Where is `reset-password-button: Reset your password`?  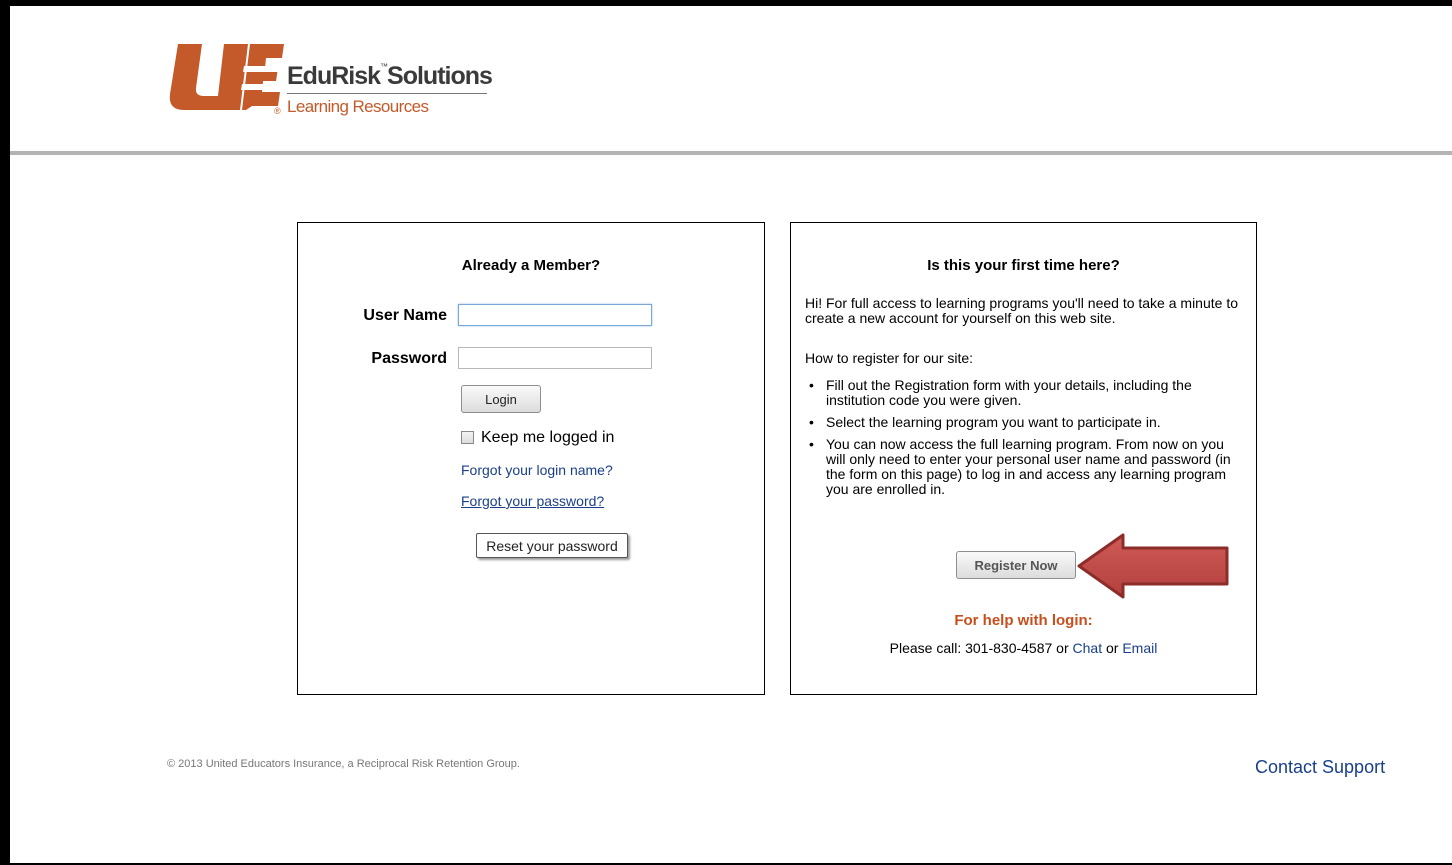 reset-password-button: Reset your password is located at coordinates (552, 545).